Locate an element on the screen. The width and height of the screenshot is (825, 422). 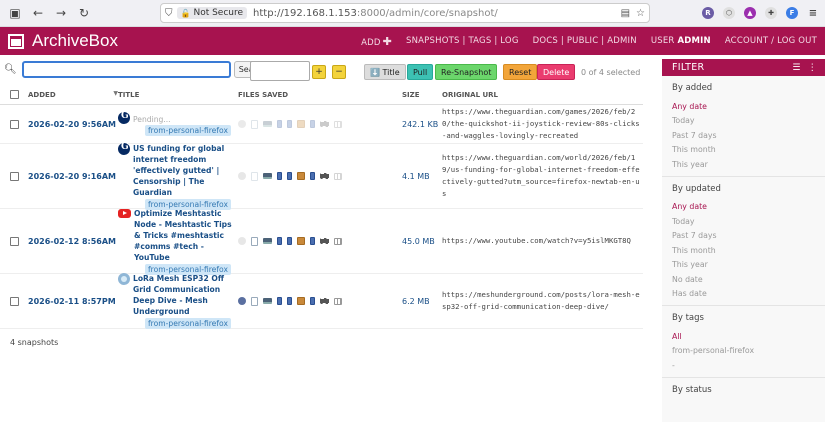
filter-updated-no-date: No date is located at coordinates (743, 279).